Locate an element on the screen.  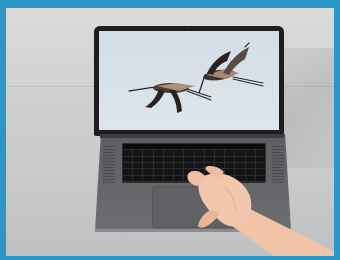
touch-bar is located at coordinates (194, 147).